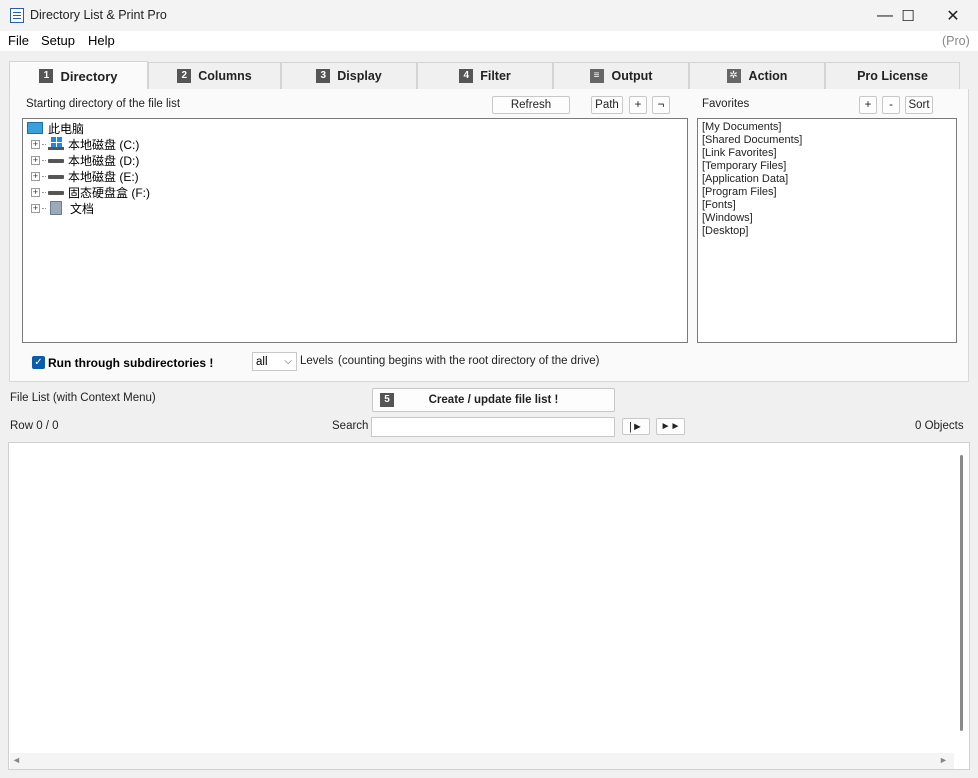 The width and height of the screenshot is (978, 778). What do you see at coordinates (827, 140) in the screenshot?
I see `favorite-item: [Shared Documents]` at bounding box center [827, 140].